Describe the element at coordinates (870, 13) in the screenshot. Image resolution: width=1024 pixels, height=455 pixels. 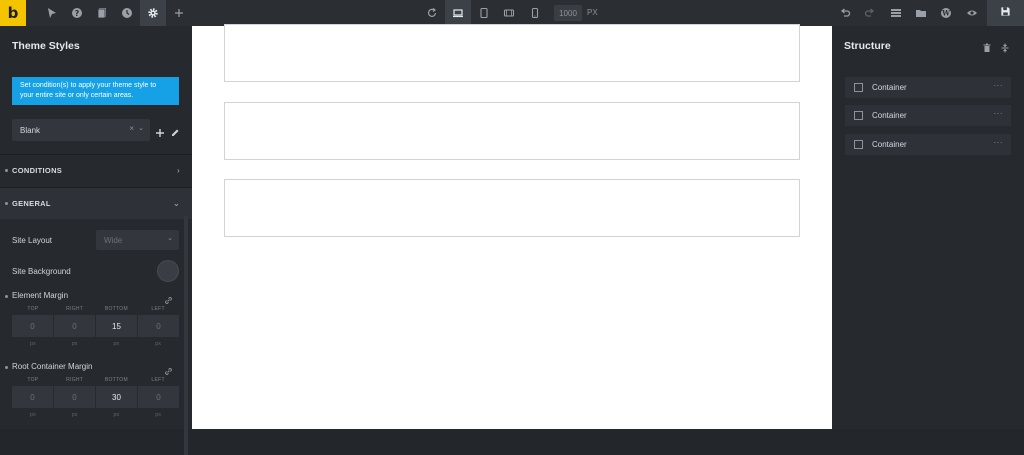
I see `redo-icon` at that location.